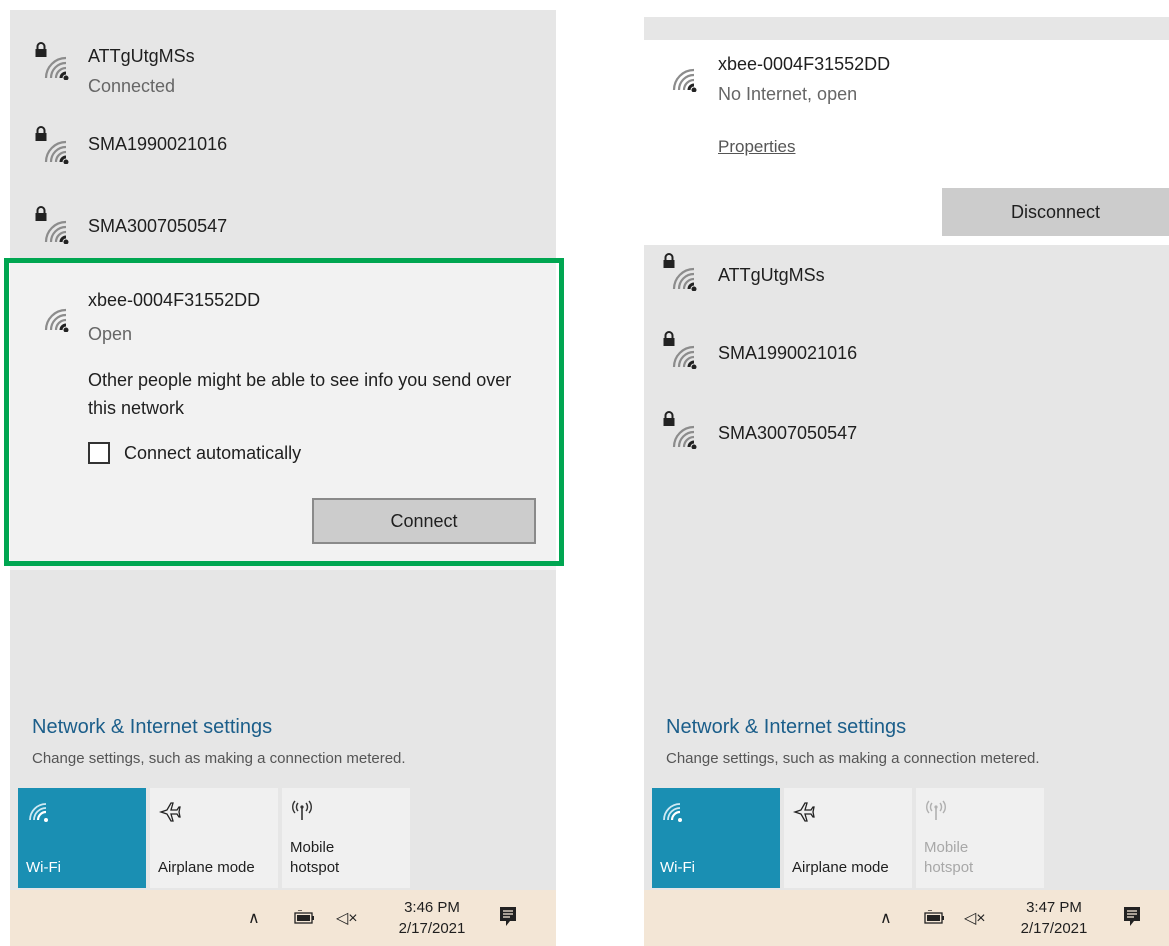 This screenshot has width=1169, height=946. Describe the element at coordinates (906, 284) in the screenshot. I see `network-item-attgutgmss: ATTgUtgMSs` at that location.